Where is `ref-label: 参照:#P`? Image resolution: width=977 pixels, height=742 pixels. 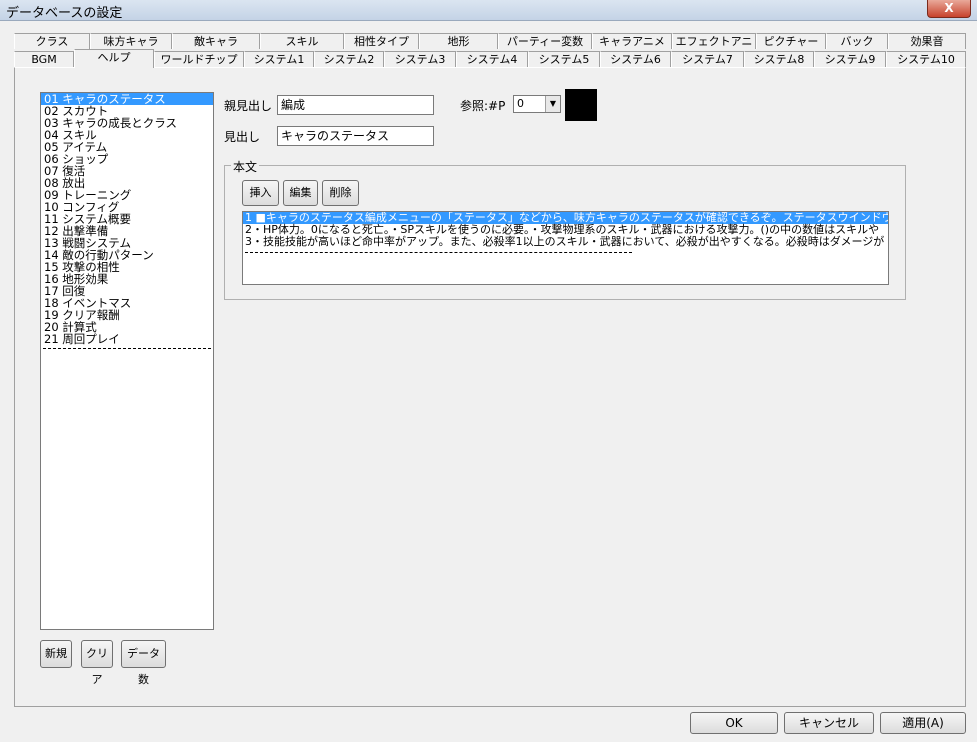
ref-label: 参照:#P is located at coordinates (483, 106).